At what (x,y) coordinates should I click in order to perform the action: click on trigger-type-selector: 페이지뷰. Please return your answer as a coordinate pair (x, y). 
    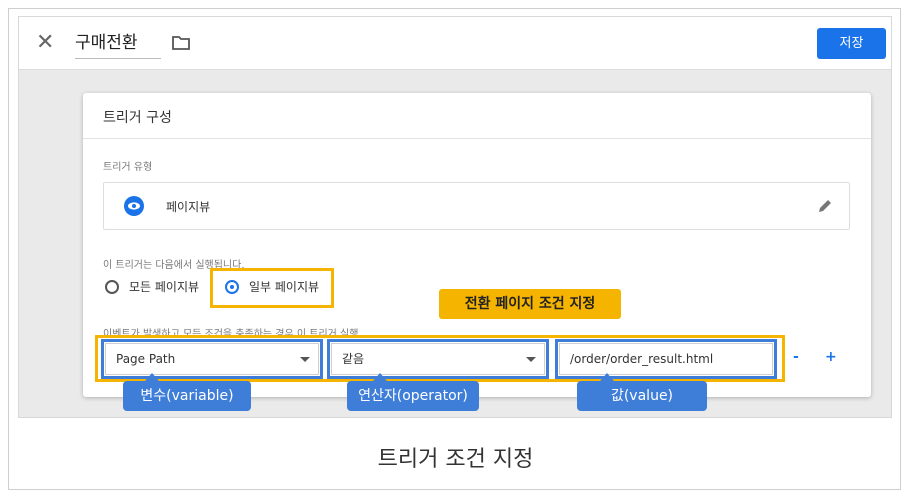
    Looking at the image, I should click on (476, 206).